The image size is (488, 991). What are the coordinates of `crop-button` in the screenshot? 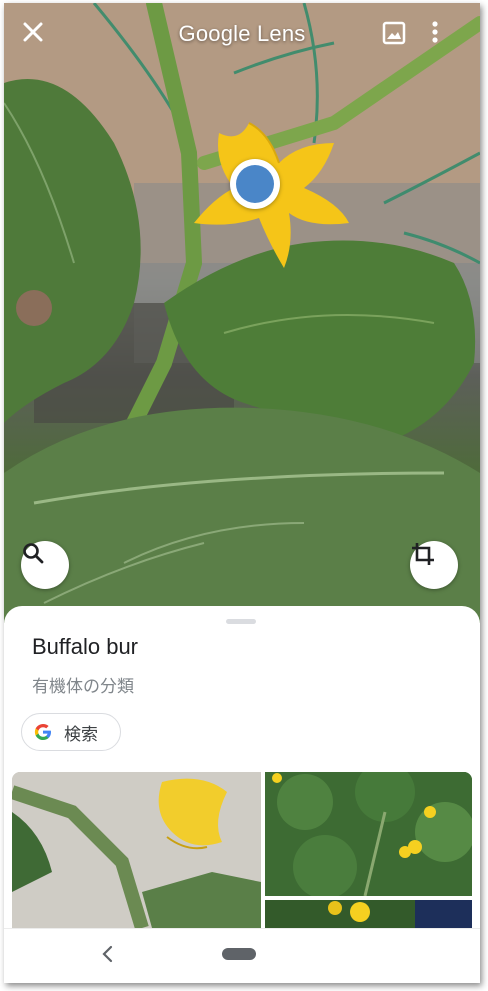 It's located at (434, 565).